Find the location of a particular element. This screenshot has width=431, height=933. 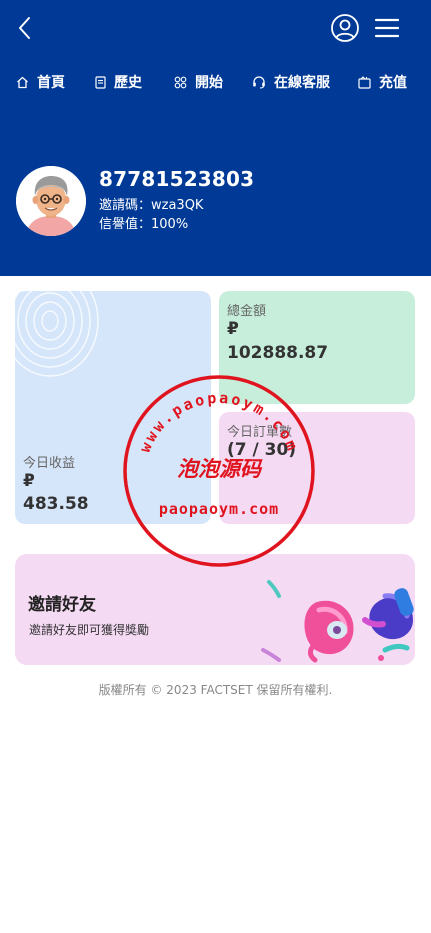

total-value: 102888.87 is located at coordinates (278, 353).